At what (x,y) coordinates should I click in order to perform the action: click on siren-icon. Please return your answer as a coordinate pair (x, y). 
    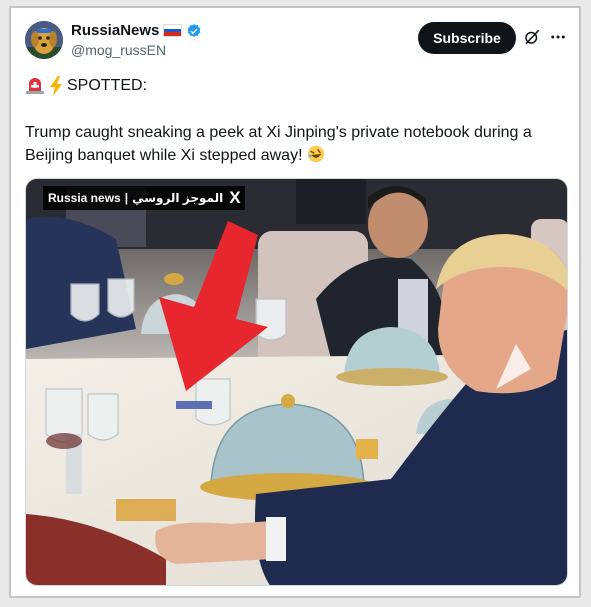
    Looking at the image, I should click on (35, 86).